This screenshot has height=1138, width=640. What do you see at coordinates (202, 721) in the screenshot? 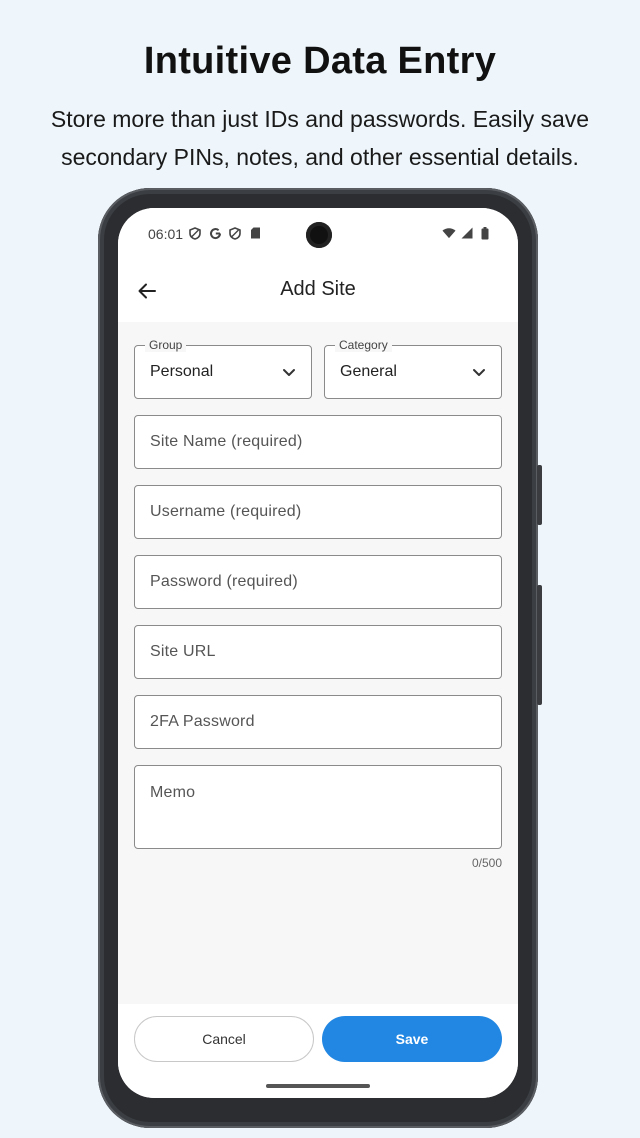
I see `twofa-password-placeholder: 2FA Password` at bounding box center [202, 721].